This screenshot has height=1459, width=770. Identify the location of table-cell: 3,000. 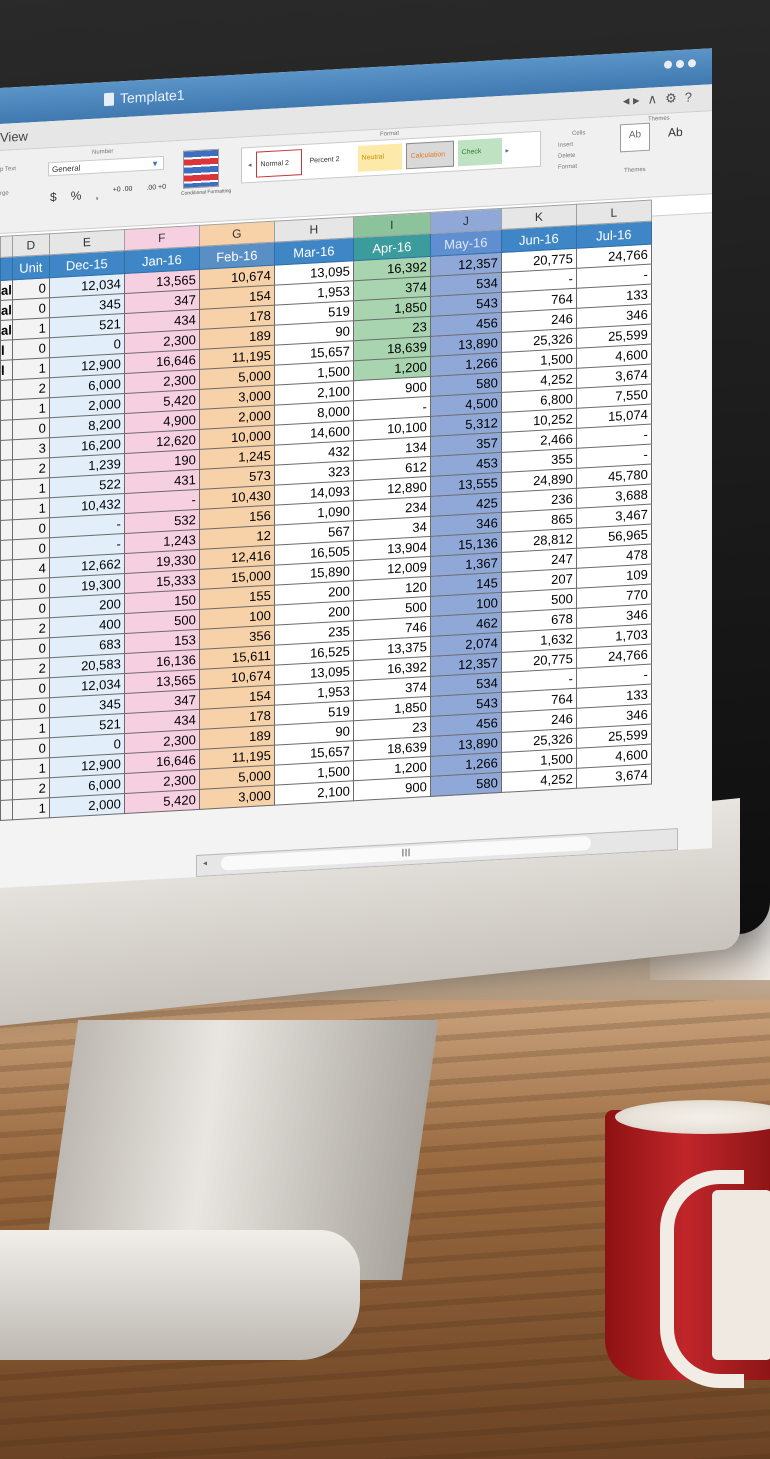
(237, 797).